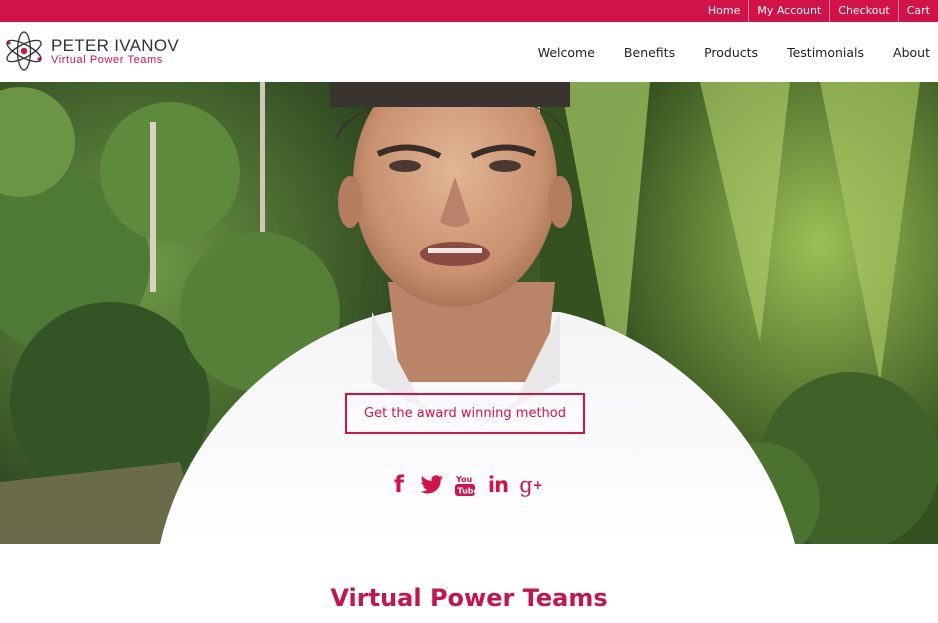  What do you see at coordinates (825, 52) in the screenshot?
I see `nav-item-testimonials: Testimonials` at bounding box center [825, 52].